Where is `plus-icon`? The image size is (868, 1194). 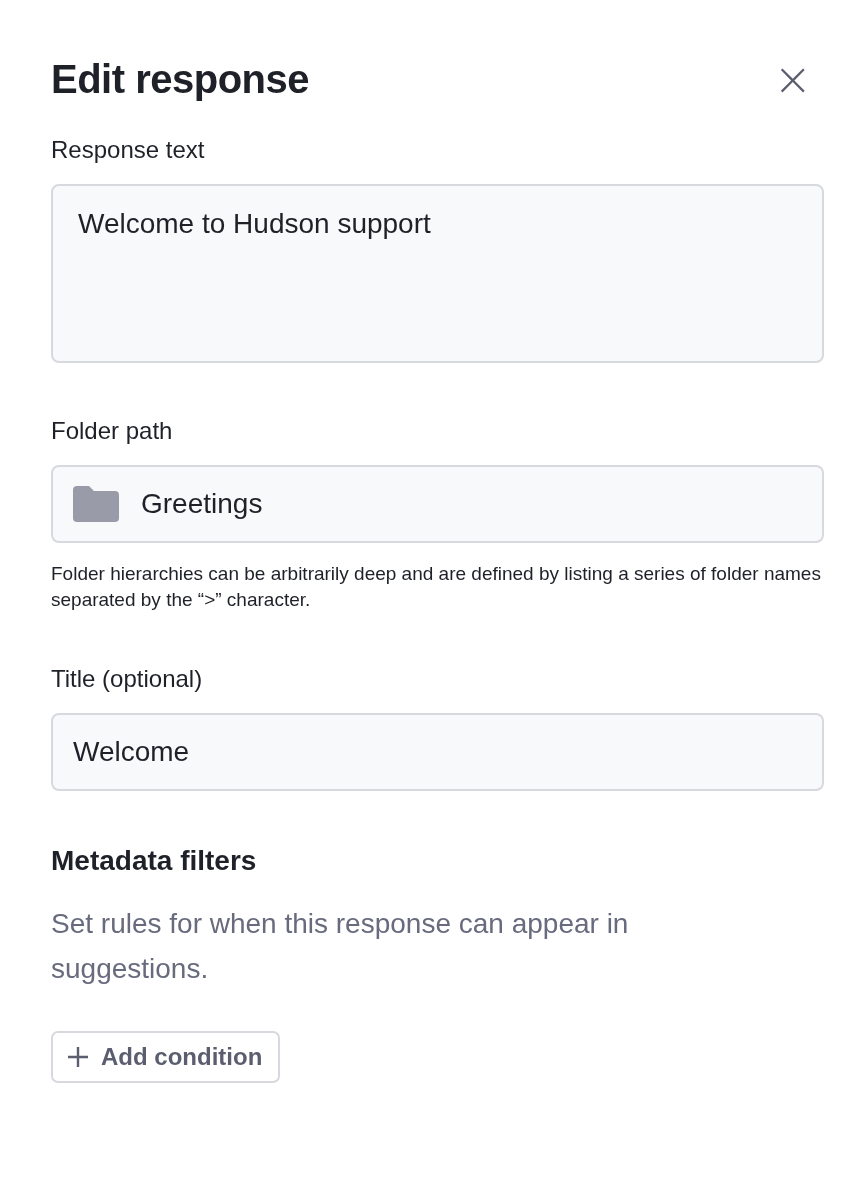
plus-icon is located at coordinates (78, 1057).